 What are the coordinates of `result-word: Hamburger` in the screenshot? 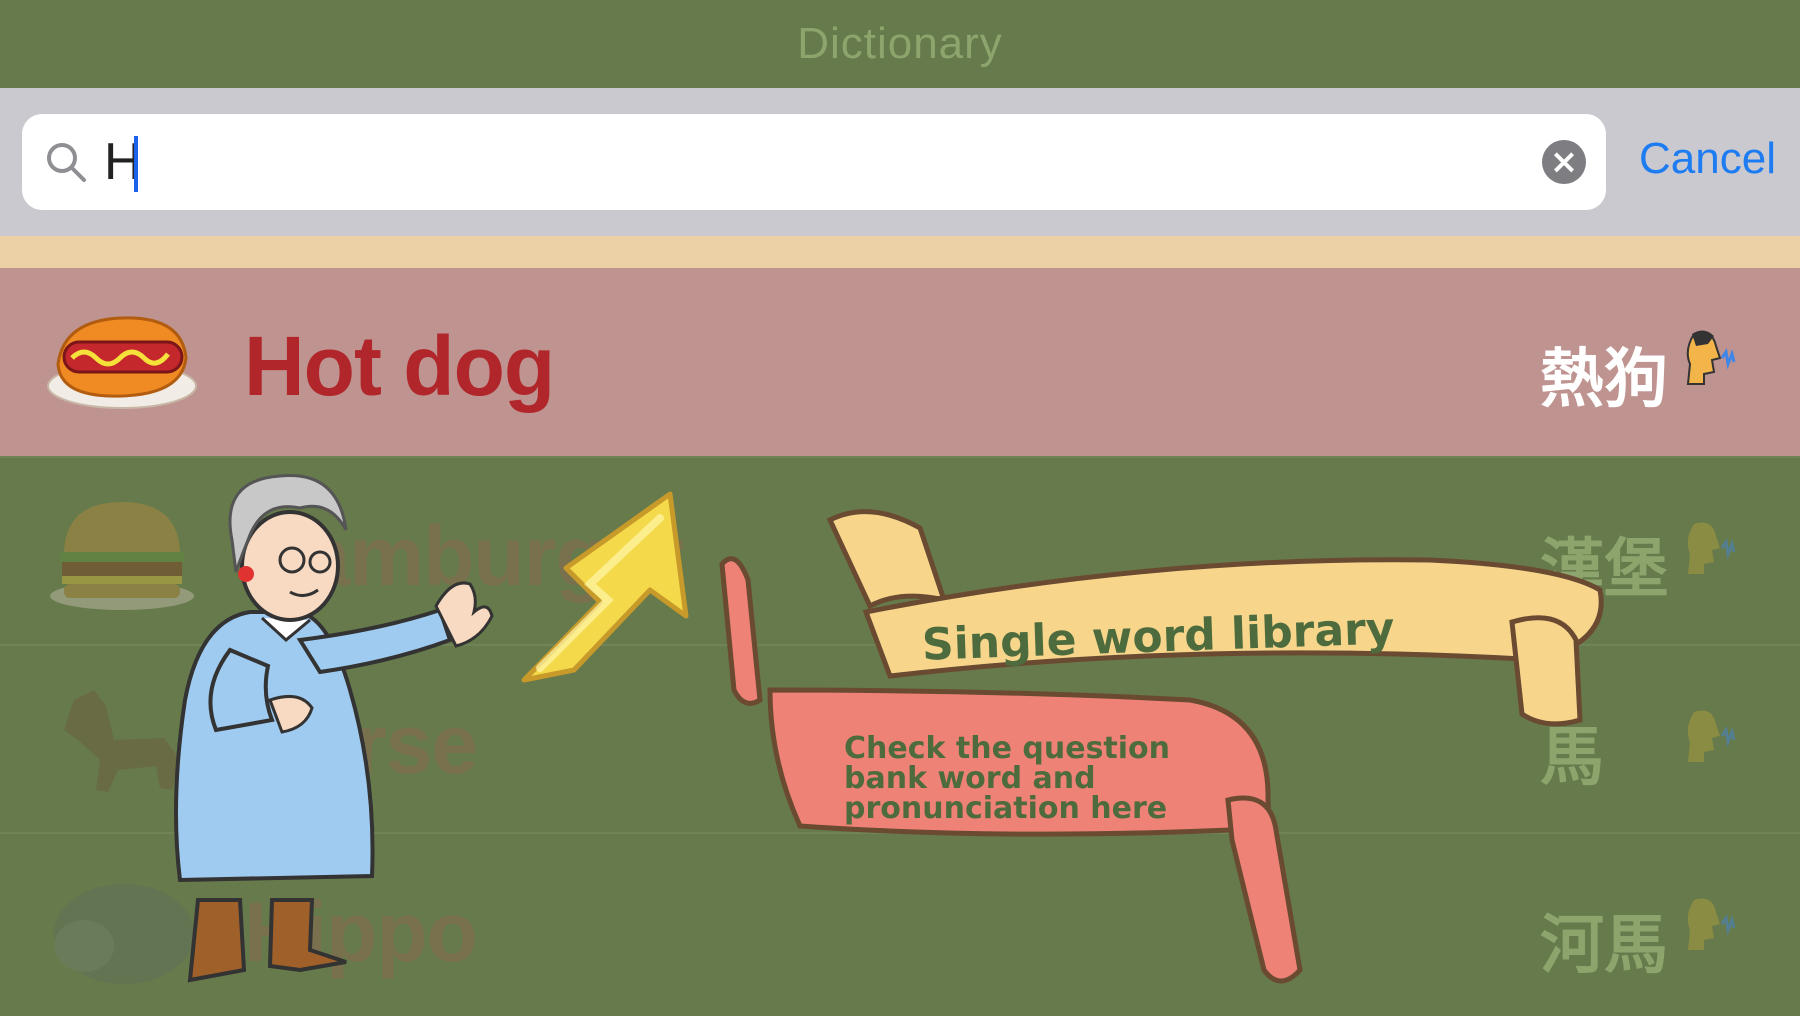 It's located at (464, 556).